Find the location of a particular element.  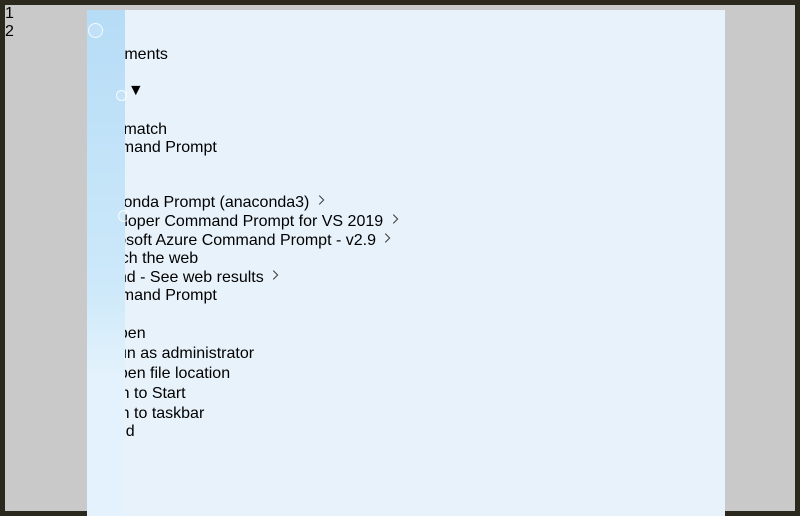

tab-apps: Apps is located at coordinates (406, 37).